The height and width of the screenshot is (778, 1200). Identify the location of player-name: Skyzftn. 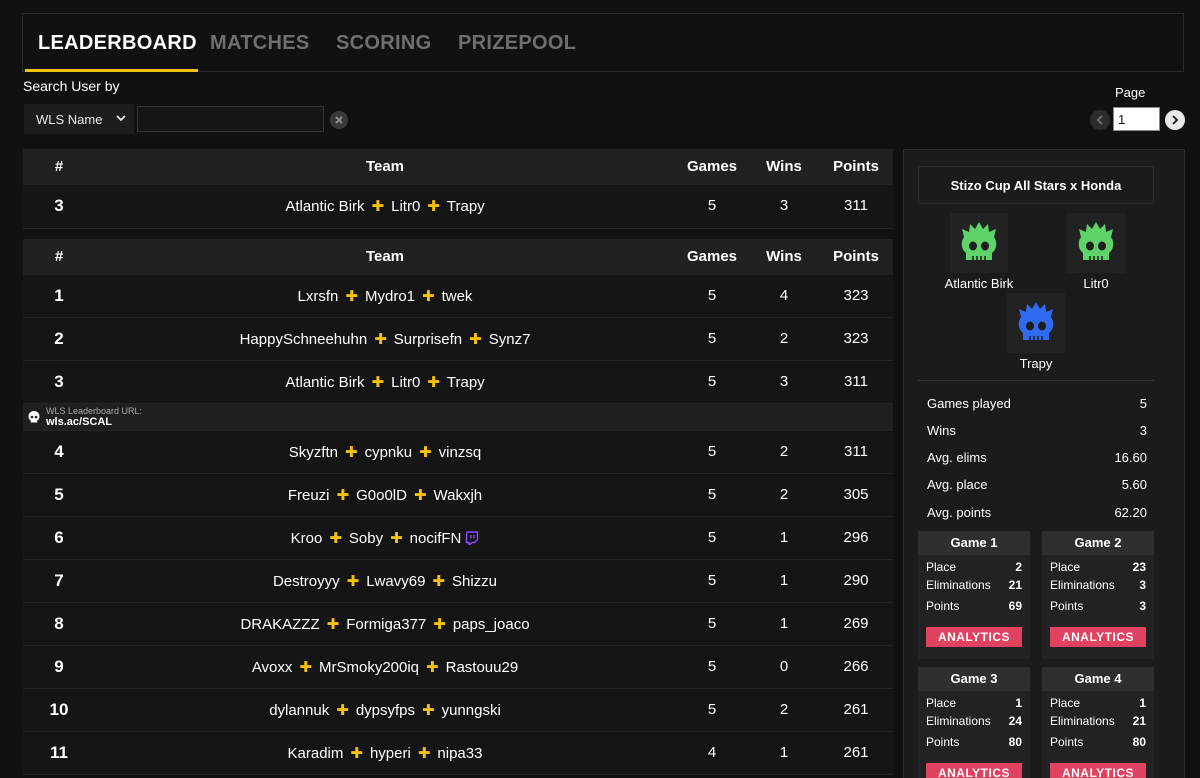
(313, 452).